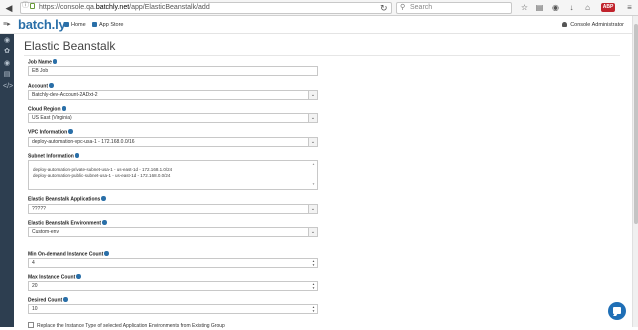 This screenshot has width=638, height=330. Describe the element at coordinates (7, 180) in the screenshot. I see `left-sidebar: ◉ ✿ ◉ ▤ </>` at that location.